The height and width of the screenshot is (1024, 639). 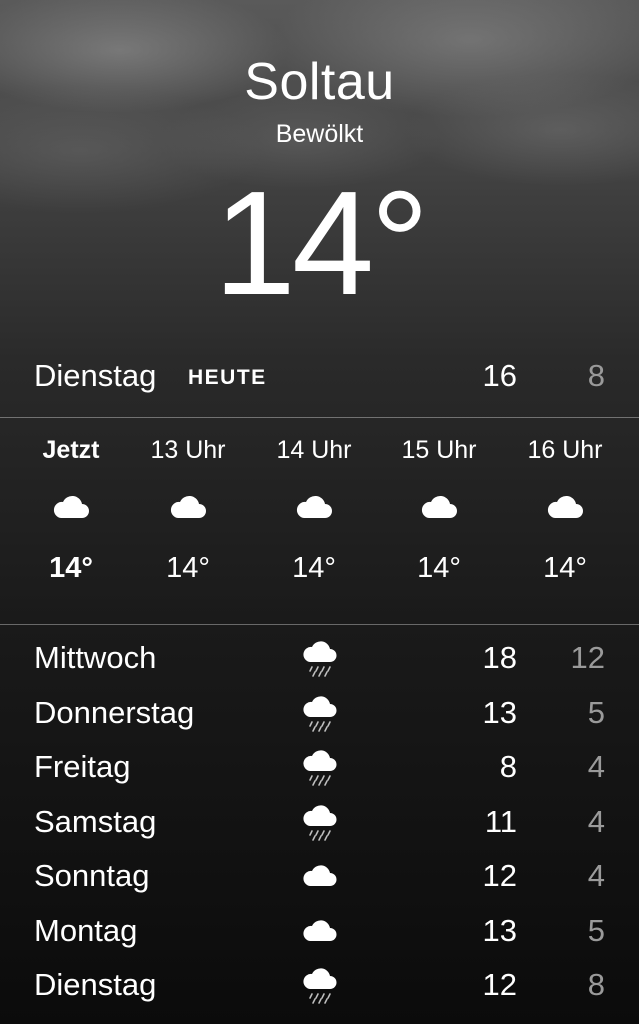 What do you see at coordinates (319, 624) in the screenshot?
I see `divider-bottom` at bounding box center [319, 624].